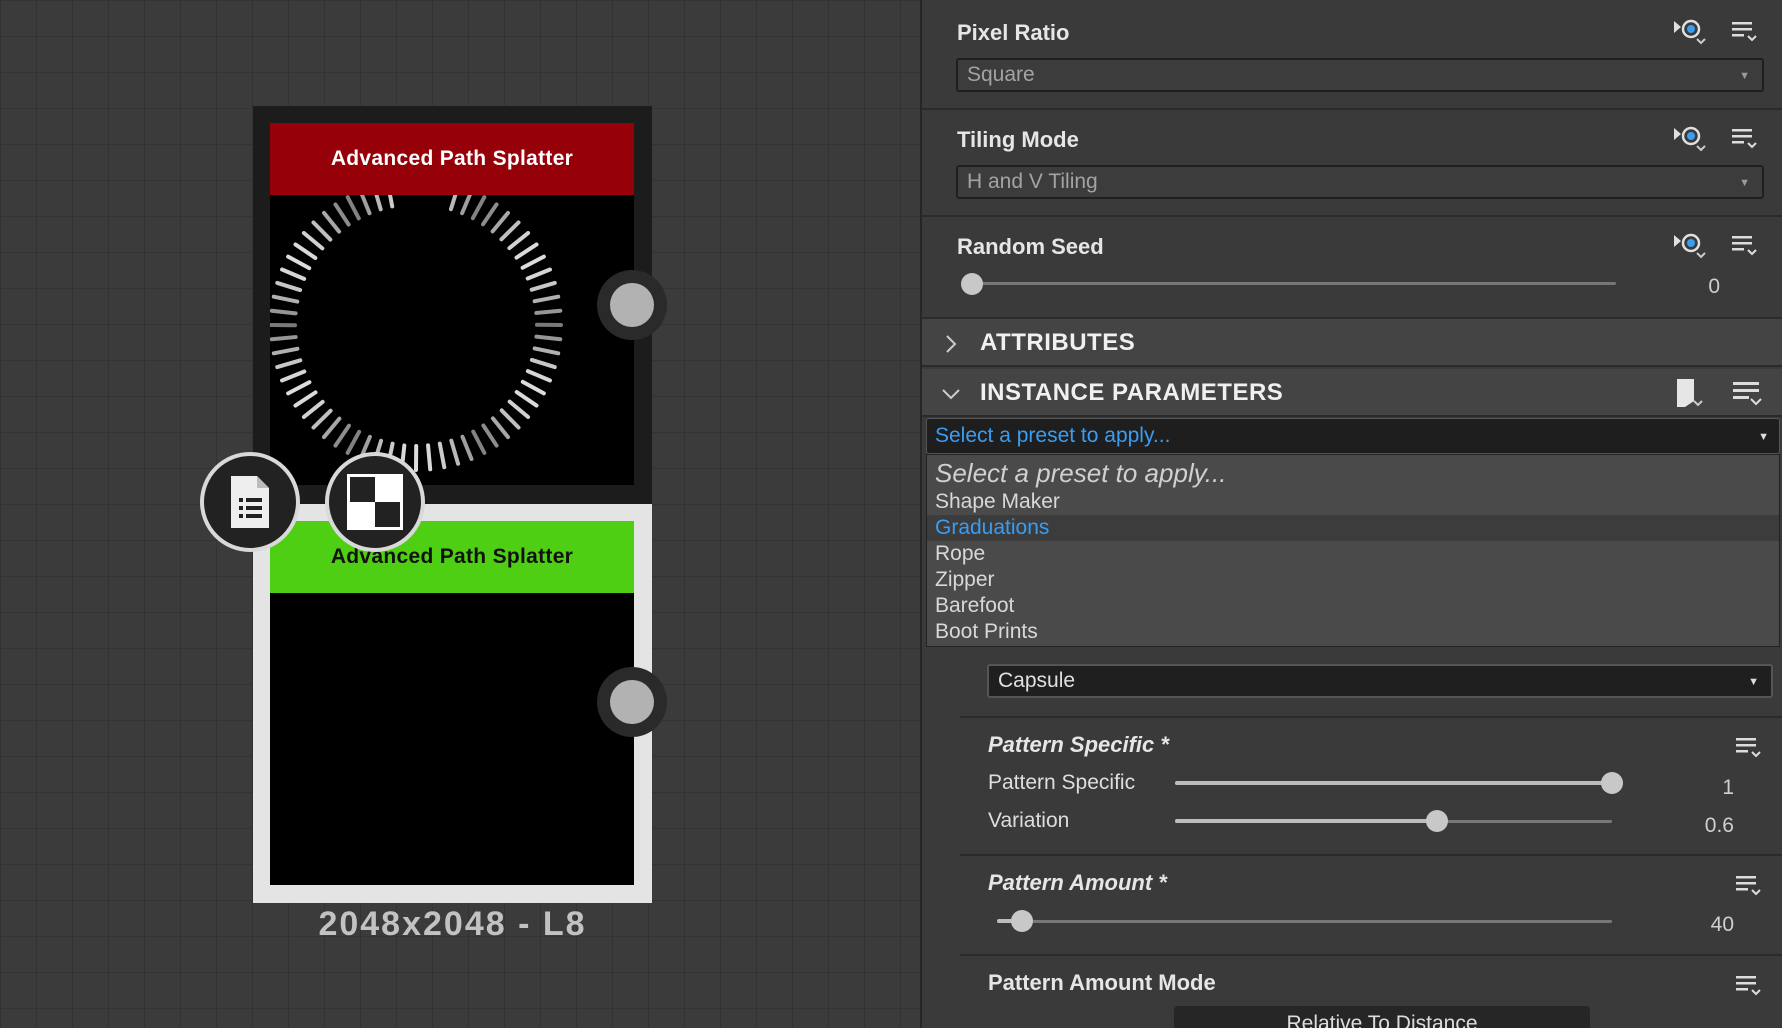 The height and width of the screenshot is (1028, 1782). What do you see at coordinates (1680, 287) in the screenshot?
I see `random-seed-value: 0` at bounding box center [1680, 287].